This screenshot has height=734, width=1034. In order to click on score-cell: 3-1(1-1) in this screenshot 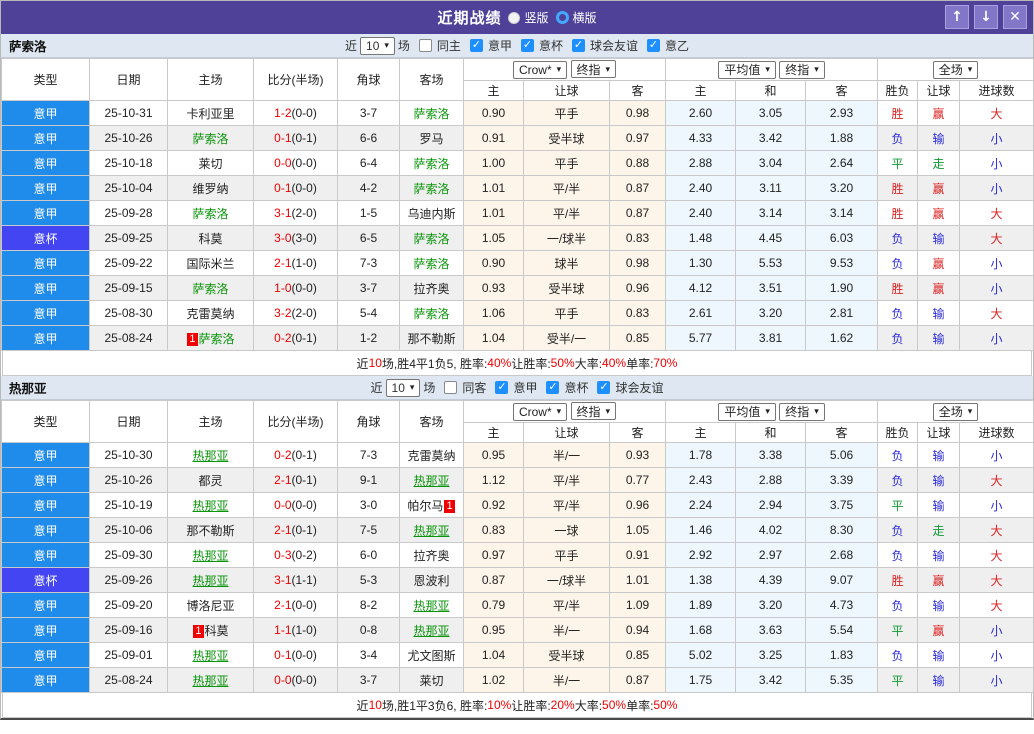, I will do `click(295, 580)`.